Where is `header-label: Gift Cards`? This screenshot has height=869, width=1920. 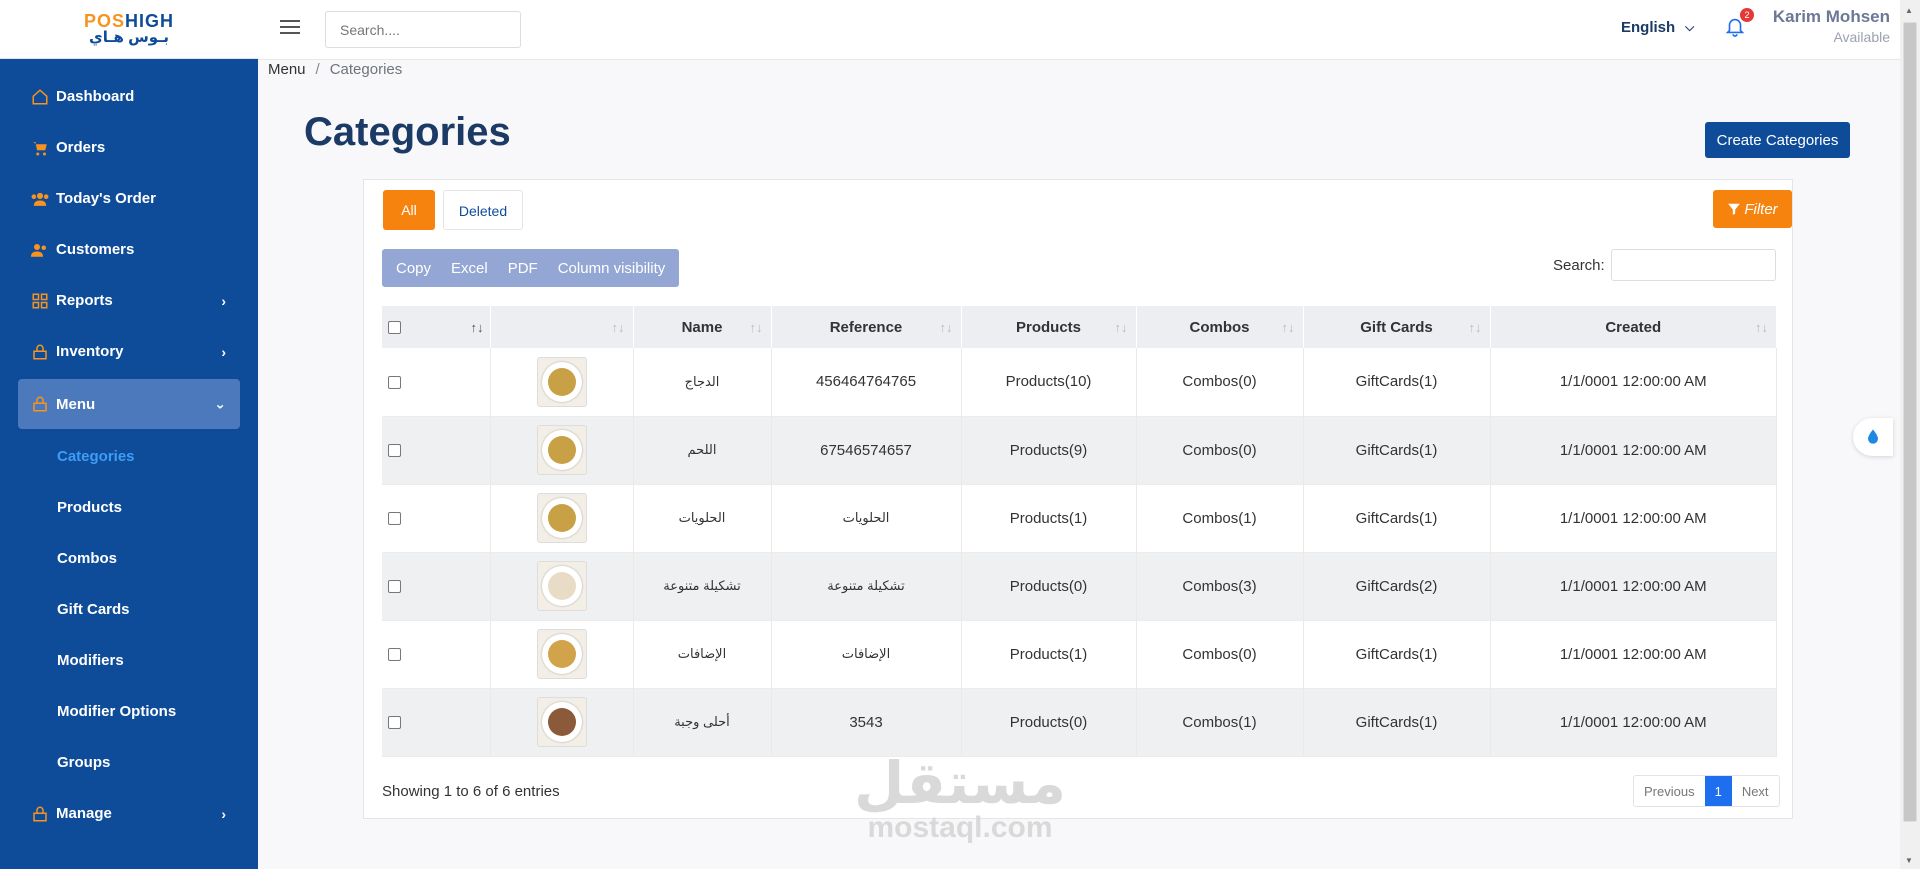
header-label: Gift Cards is located at coordinates (1396, 327).